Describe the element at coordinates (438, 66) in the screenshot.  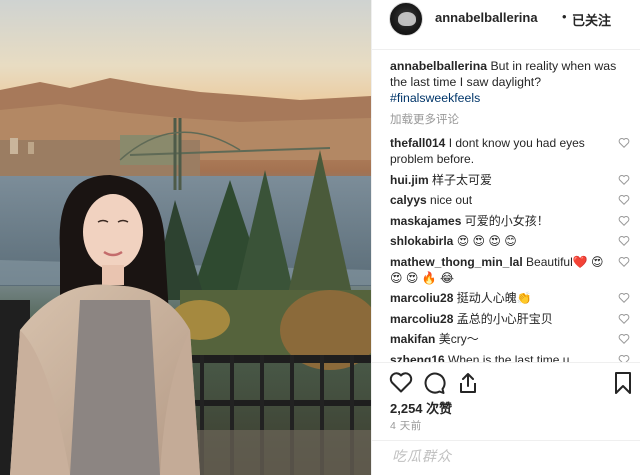
I see `caption-username: annabelballerina` at that location.